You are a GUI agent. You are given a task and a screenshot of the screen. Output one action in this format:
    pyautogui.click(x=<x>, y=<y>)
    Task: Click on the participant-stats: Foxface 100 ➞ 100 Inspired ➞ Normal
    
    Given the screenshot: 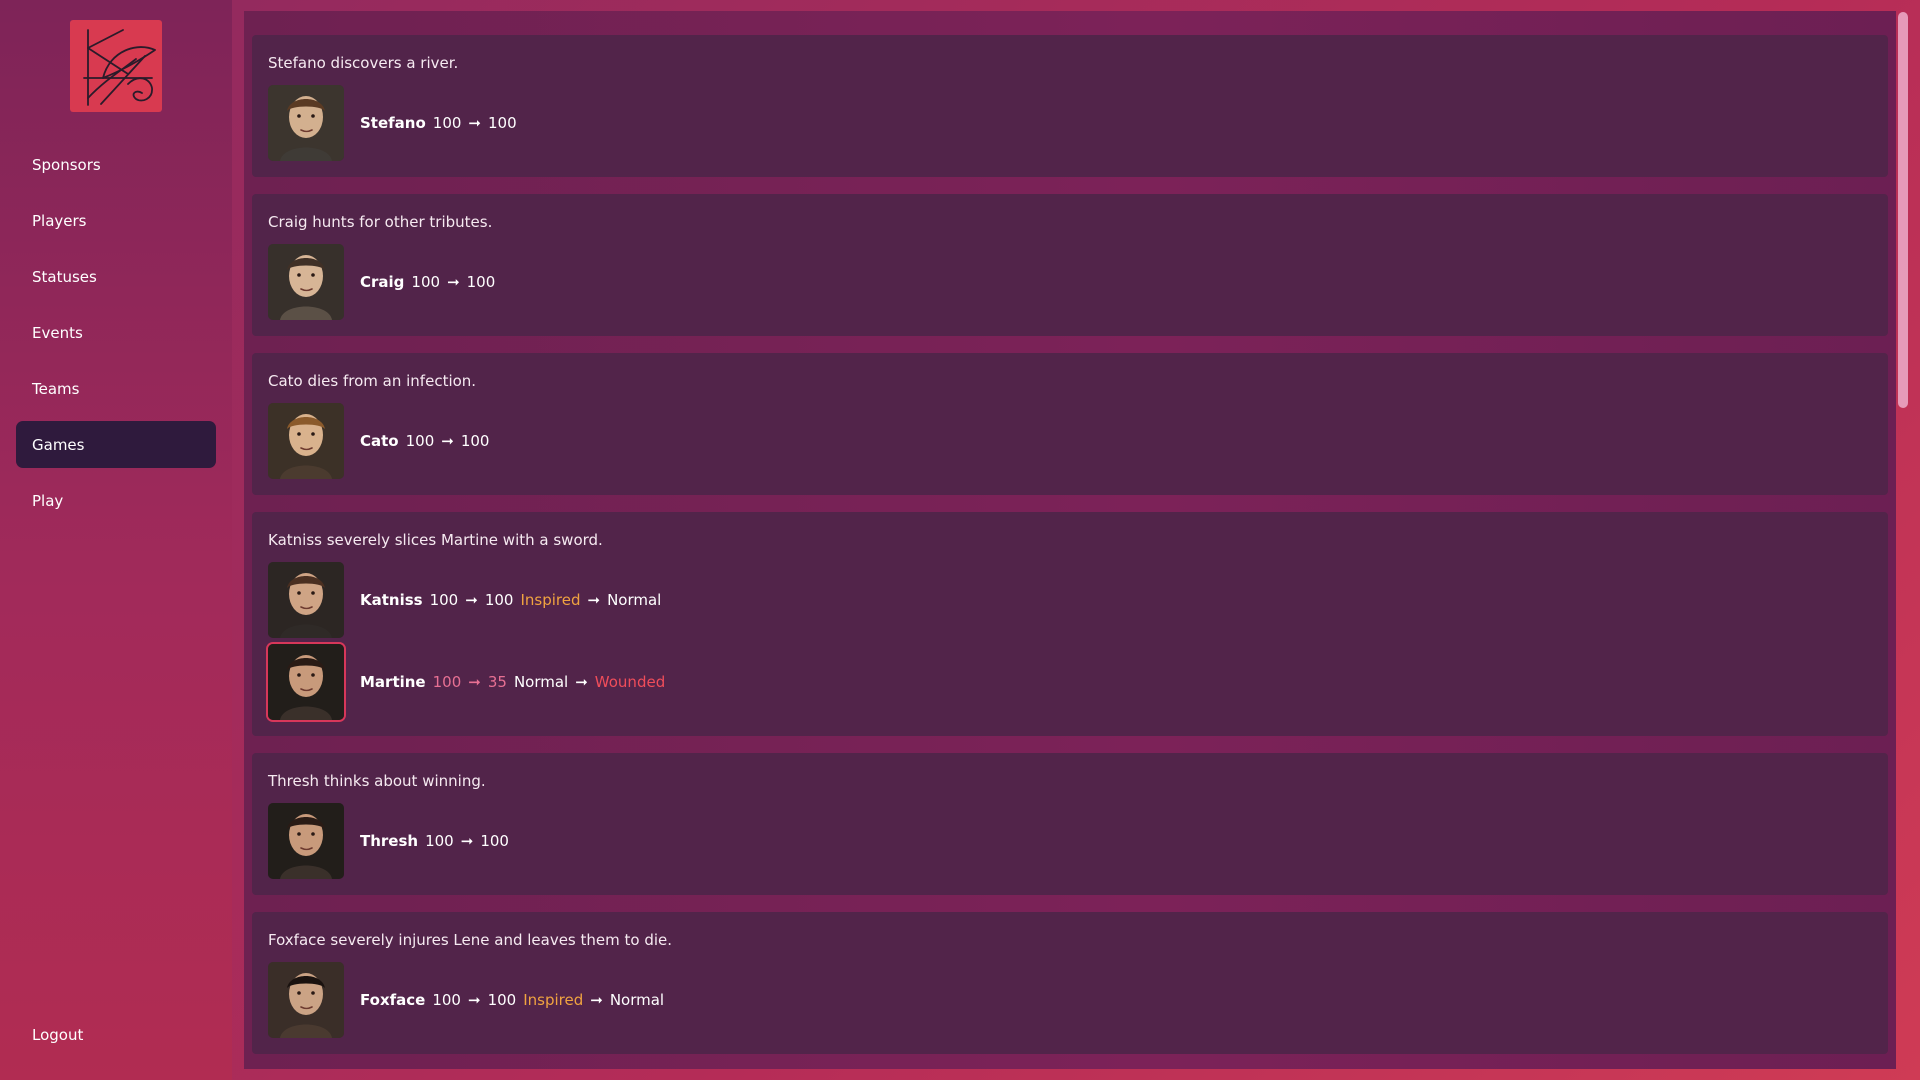 What is the action you would take?
    pyautogui.click(x=512, y=1000)
    